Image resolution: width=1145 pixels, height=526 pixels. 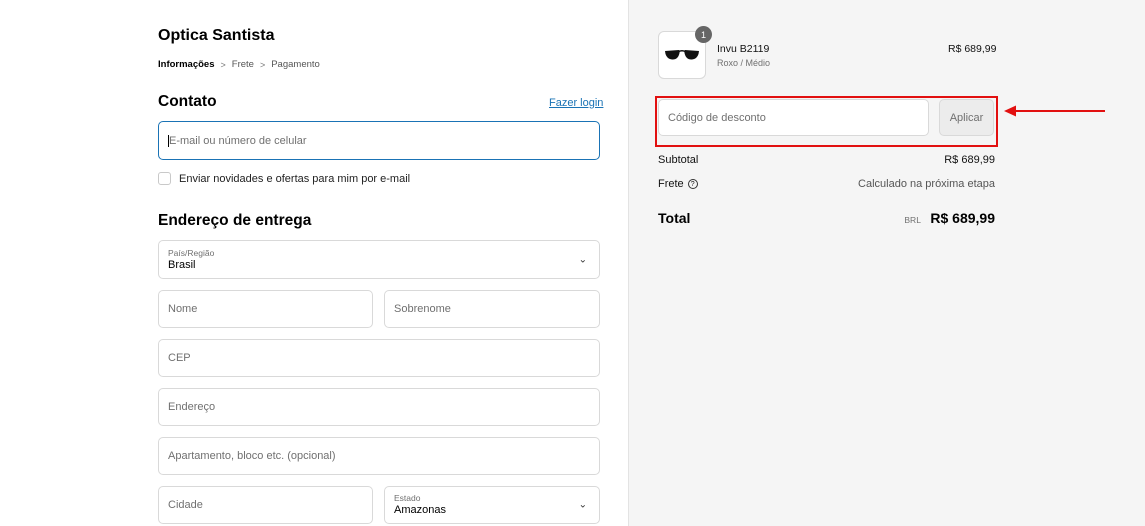 What do you see at coordinates (703, 34) in the screenshot?
I see `quantity-badge: 1` at bounding box center [703, 34].